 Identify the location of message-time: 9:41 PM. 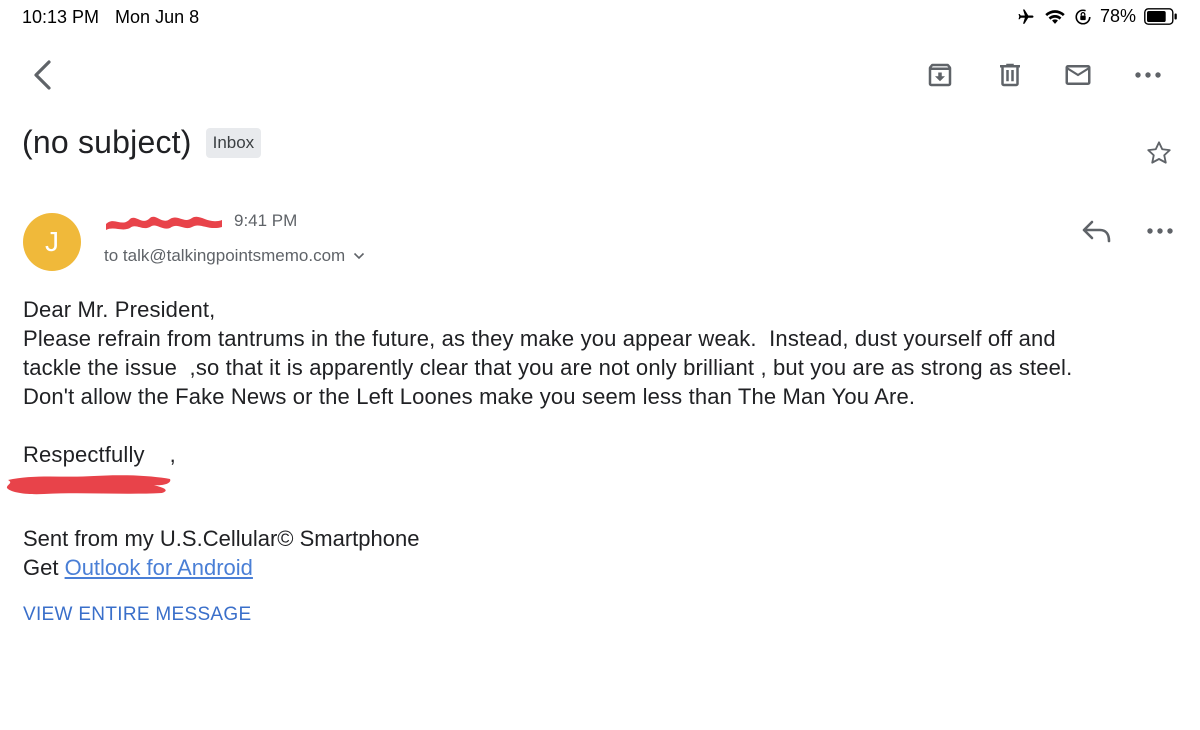
(266, 220).